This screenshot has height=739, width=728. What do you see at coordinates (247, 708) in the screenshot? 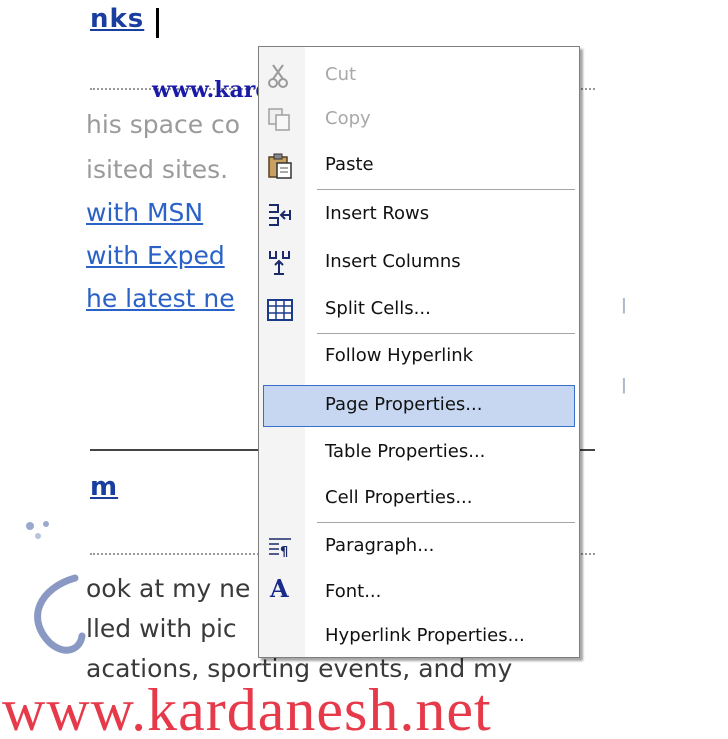
I see `watermark-bottom: www.kardanesh.net` at bounding box center [247, 708].